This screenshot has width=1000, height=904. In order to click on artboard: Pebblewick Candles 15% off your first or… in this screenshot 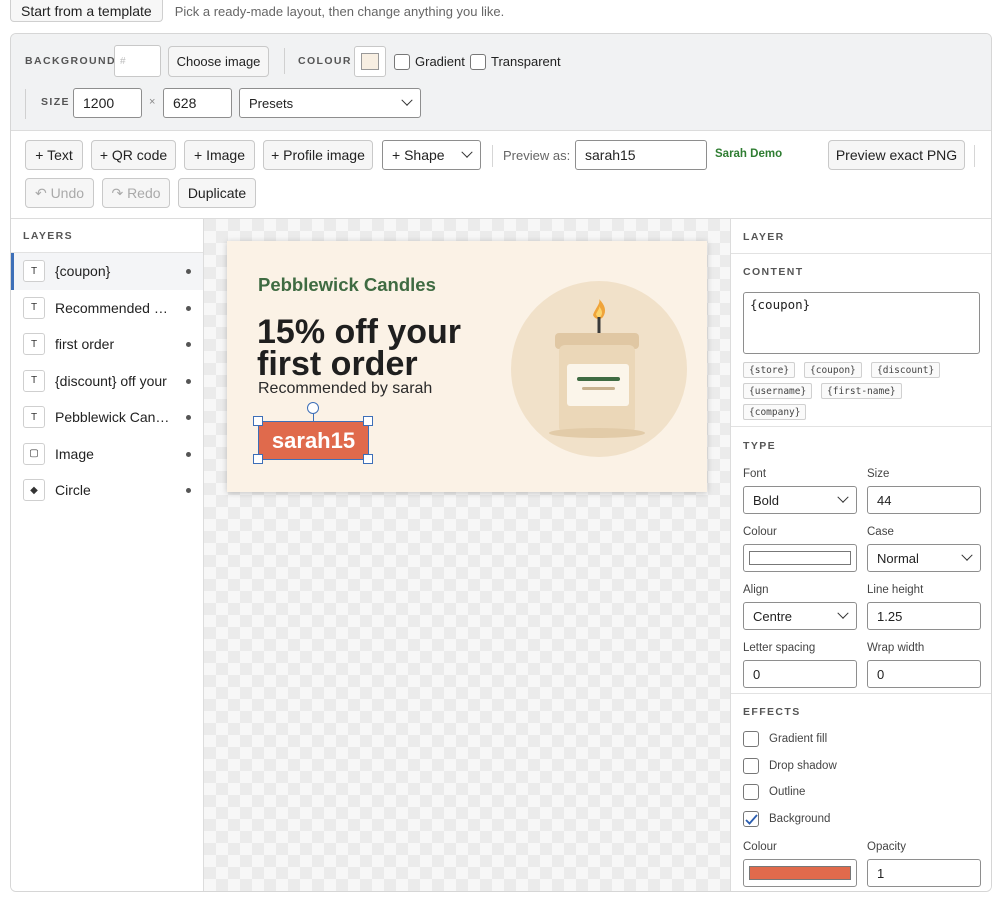, I will do `click(467, 366)`.